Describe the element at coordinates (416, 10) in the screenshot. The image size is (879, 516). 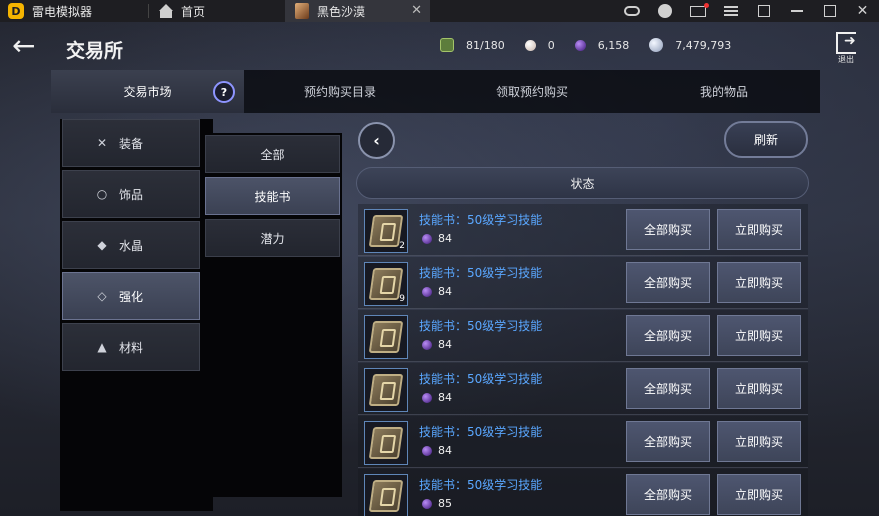
I see `close-tab-icon: ✕` at that location.